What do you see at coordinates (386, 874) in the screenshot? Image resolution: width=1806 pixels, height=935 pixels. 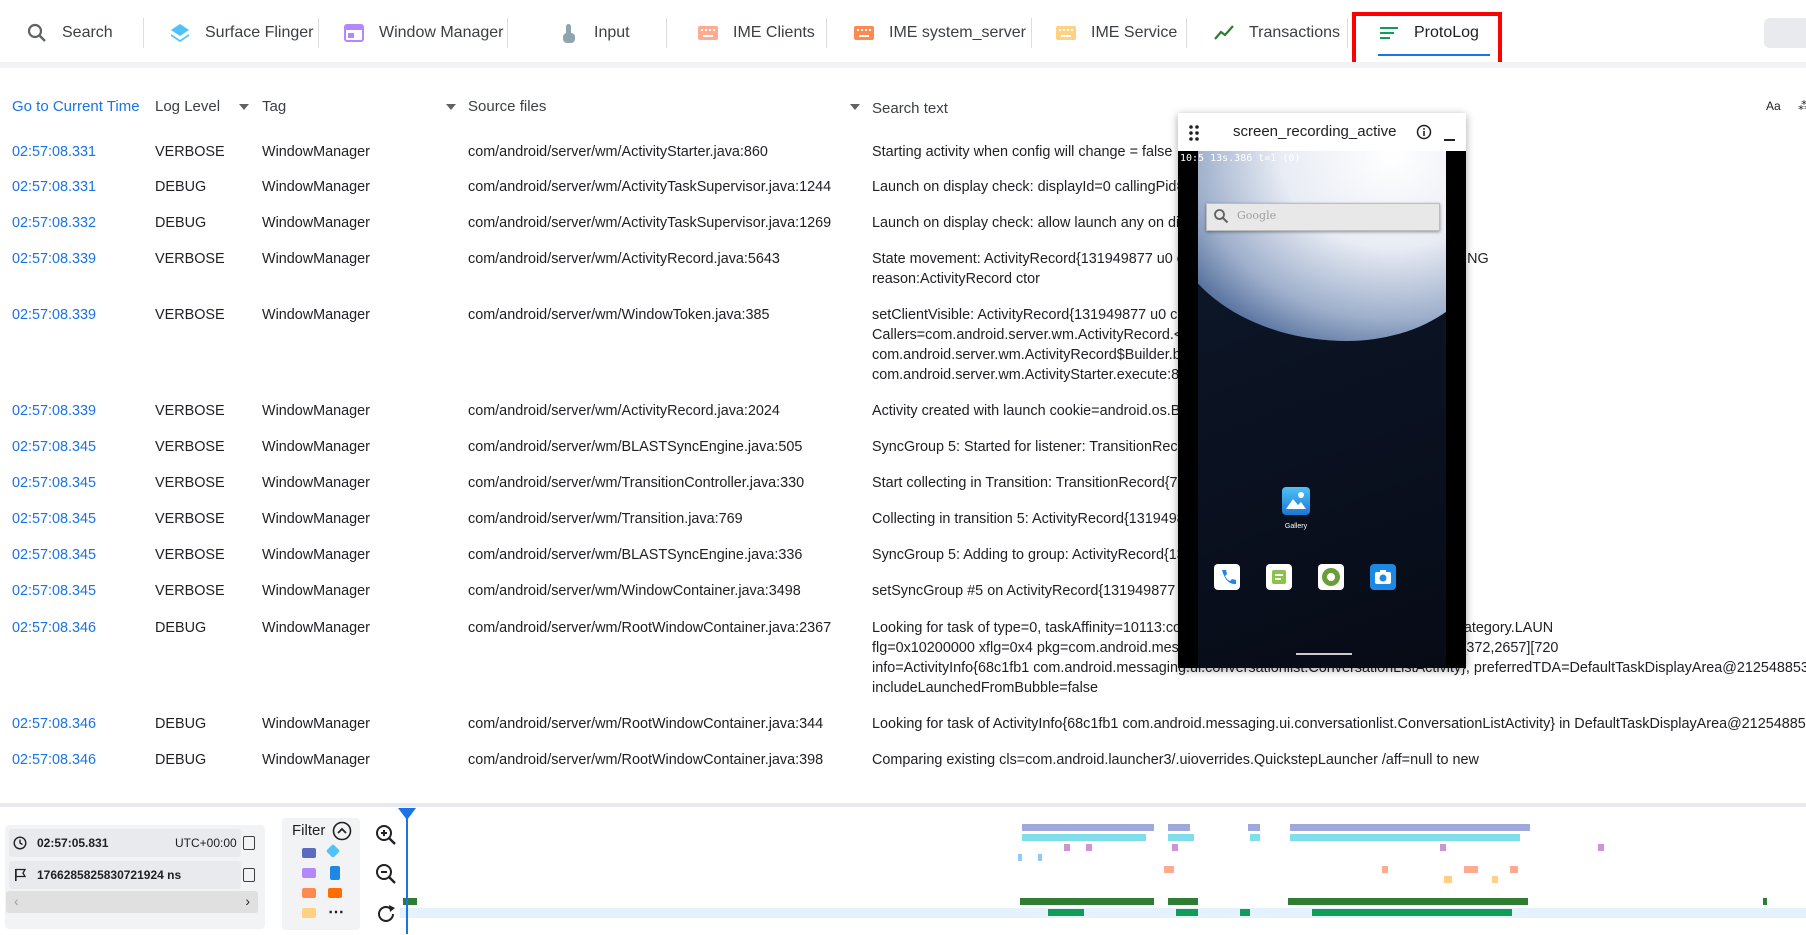 I see `zoom-out-icon` at bounding box center [386, 874].